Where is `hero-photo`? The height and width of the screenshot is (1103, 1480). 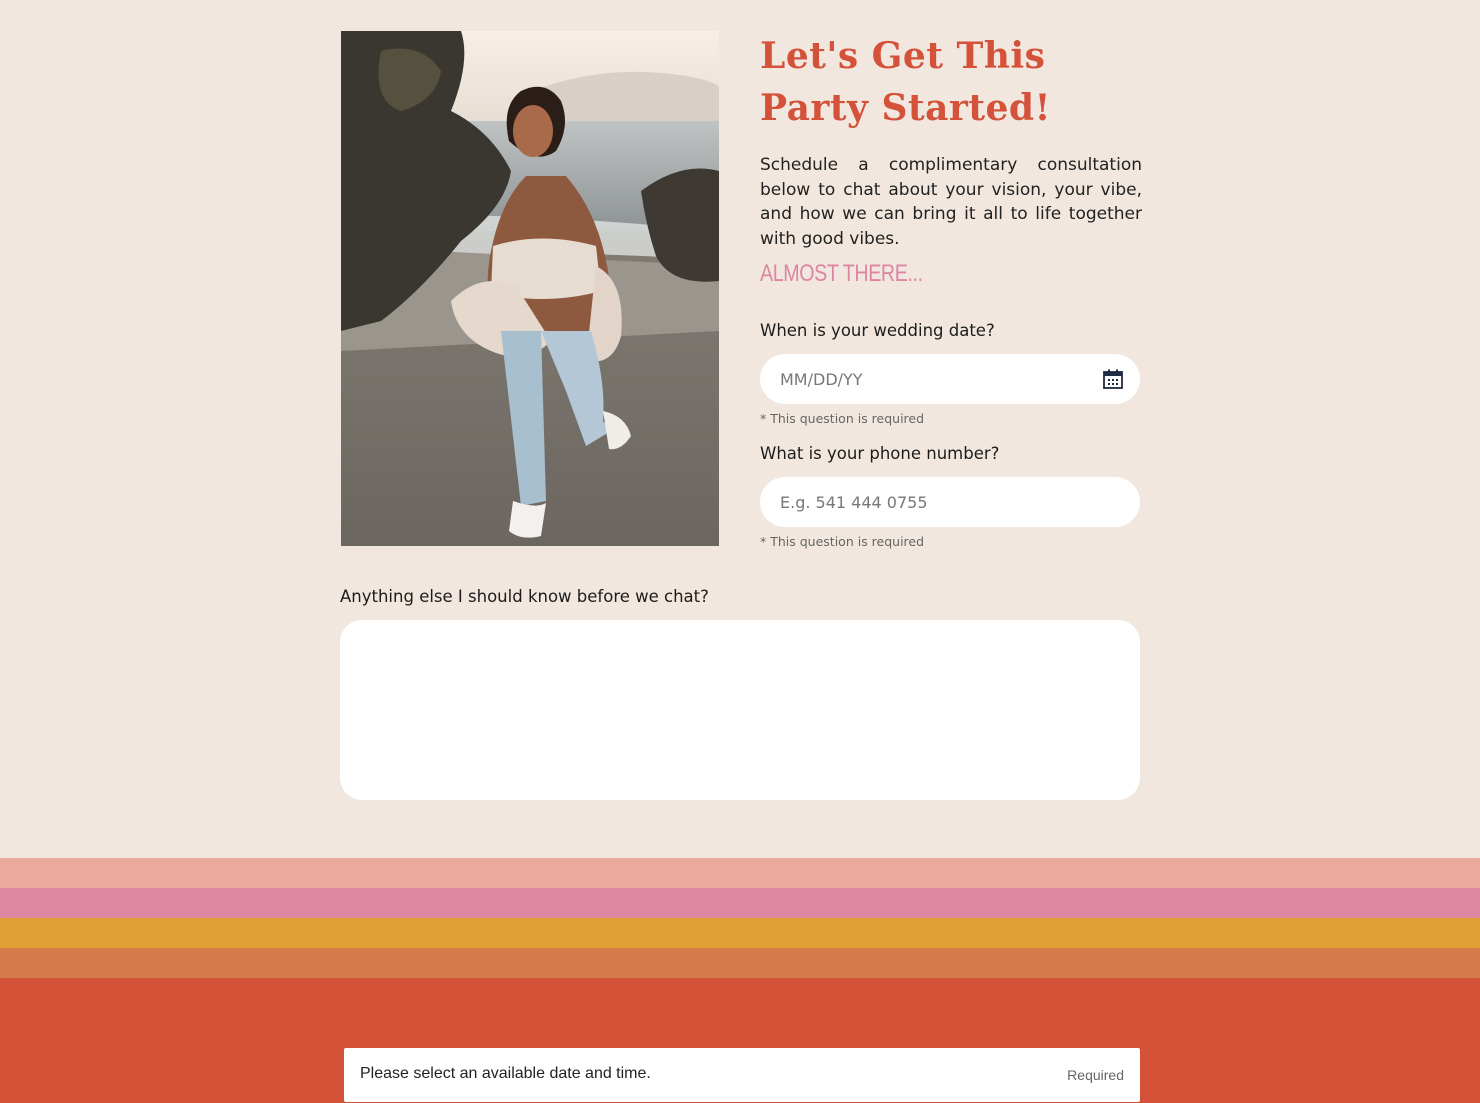
hero-photo is located at coordinates (530, 288).